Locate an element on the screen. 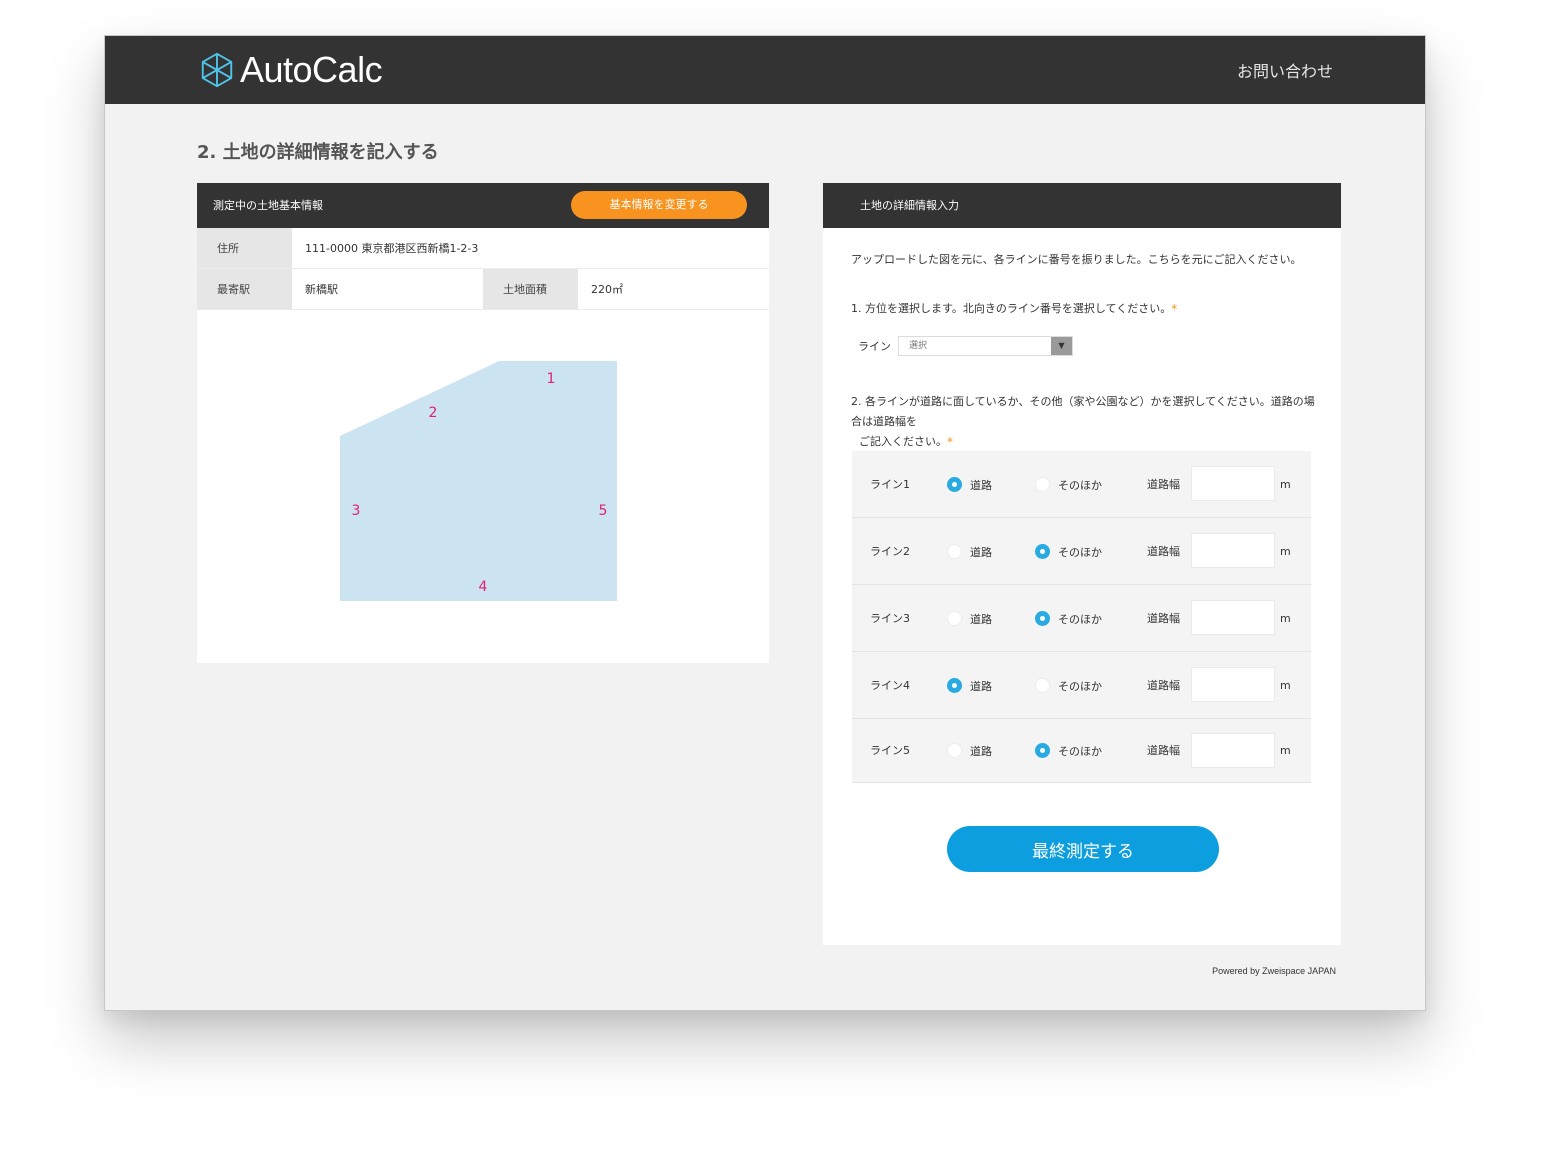 Image resolution: width=1542 pixels, height=1172 pixels. address-row: 住所 111-0000 東京都港区西新橋1-2-3 is located at coordinates (483, 248).